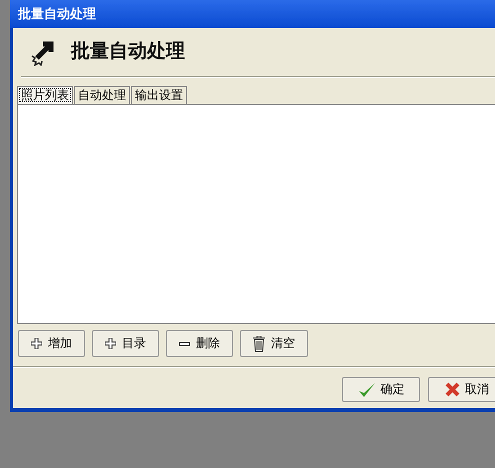 This screenshot has height=468, width=495. I want to click on dialog-button: 取消, so click(461, 389).